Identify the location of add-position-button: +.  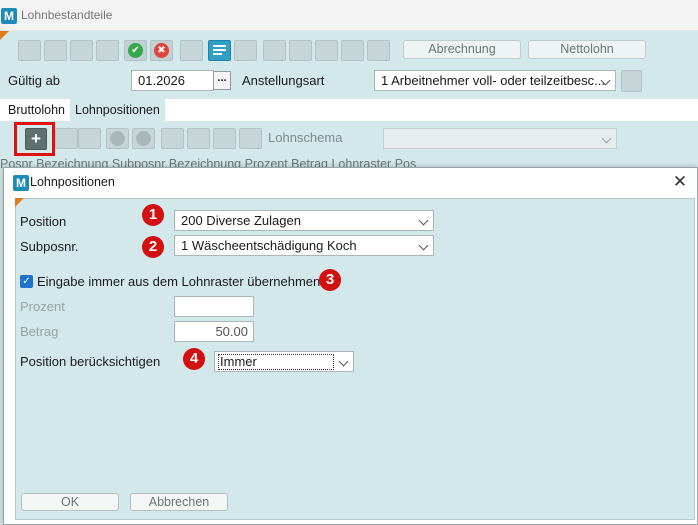
(36, 139).